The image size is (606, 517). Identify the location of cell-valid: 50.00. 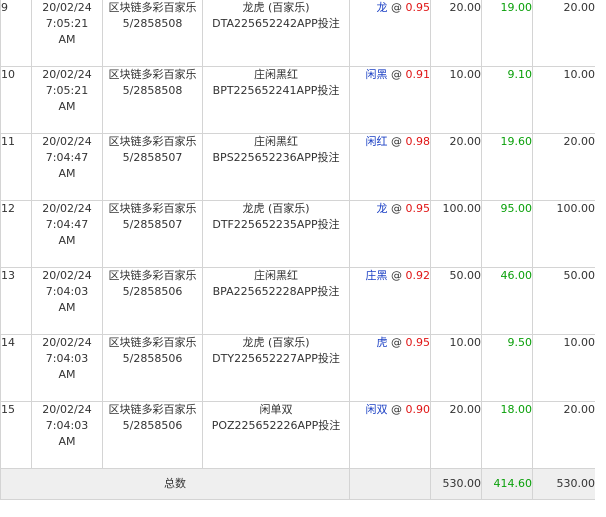
(579, 275).